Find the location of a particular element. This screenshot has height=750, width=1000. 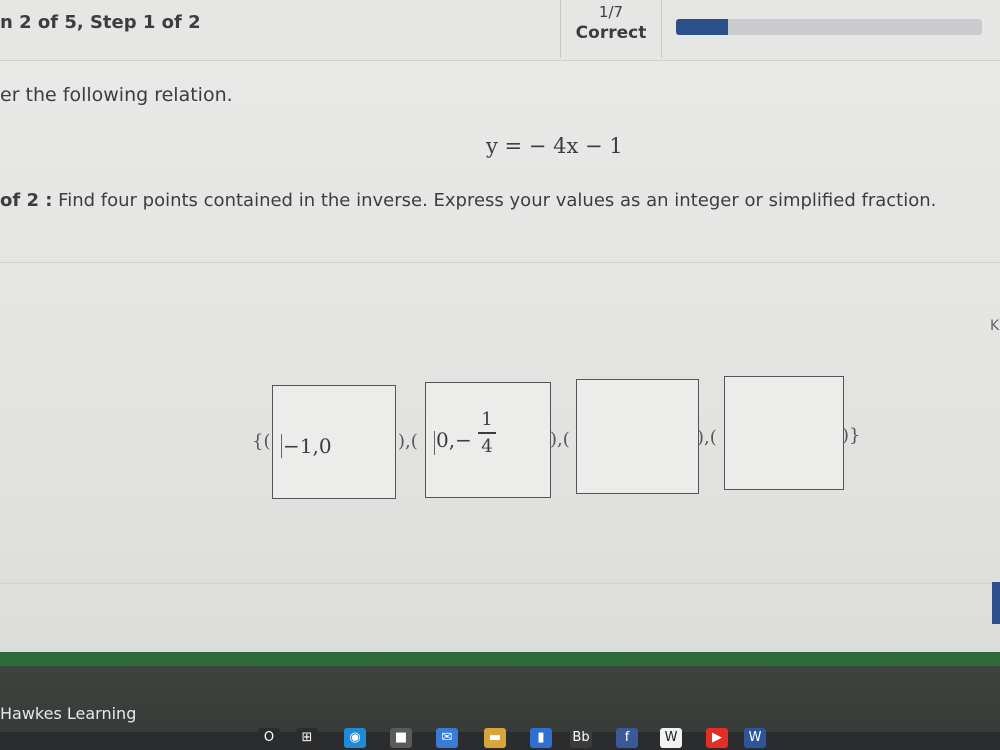

youtube-icon: ▶ is located at coordinates (717, 738).